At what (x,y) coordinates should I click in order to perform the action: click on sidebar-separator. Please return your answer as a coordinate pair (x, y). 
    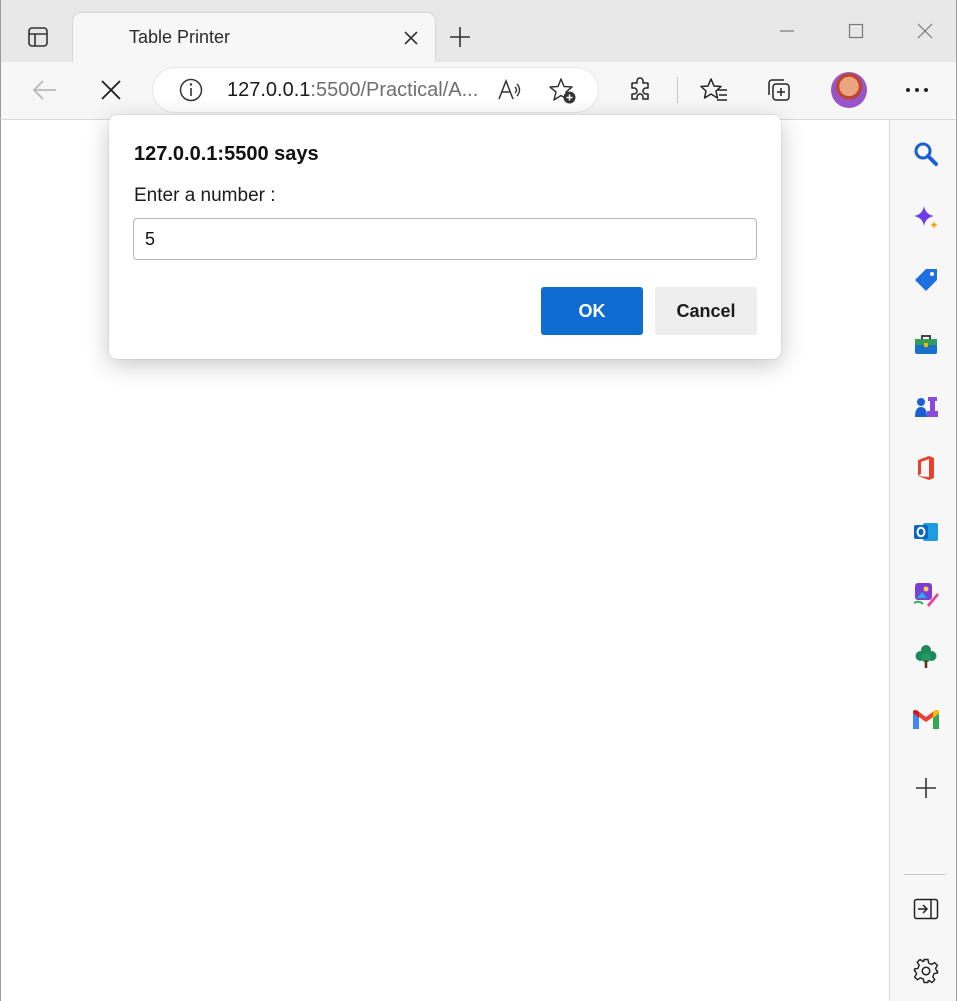
    Looking at the image, I should click on (925, 874).